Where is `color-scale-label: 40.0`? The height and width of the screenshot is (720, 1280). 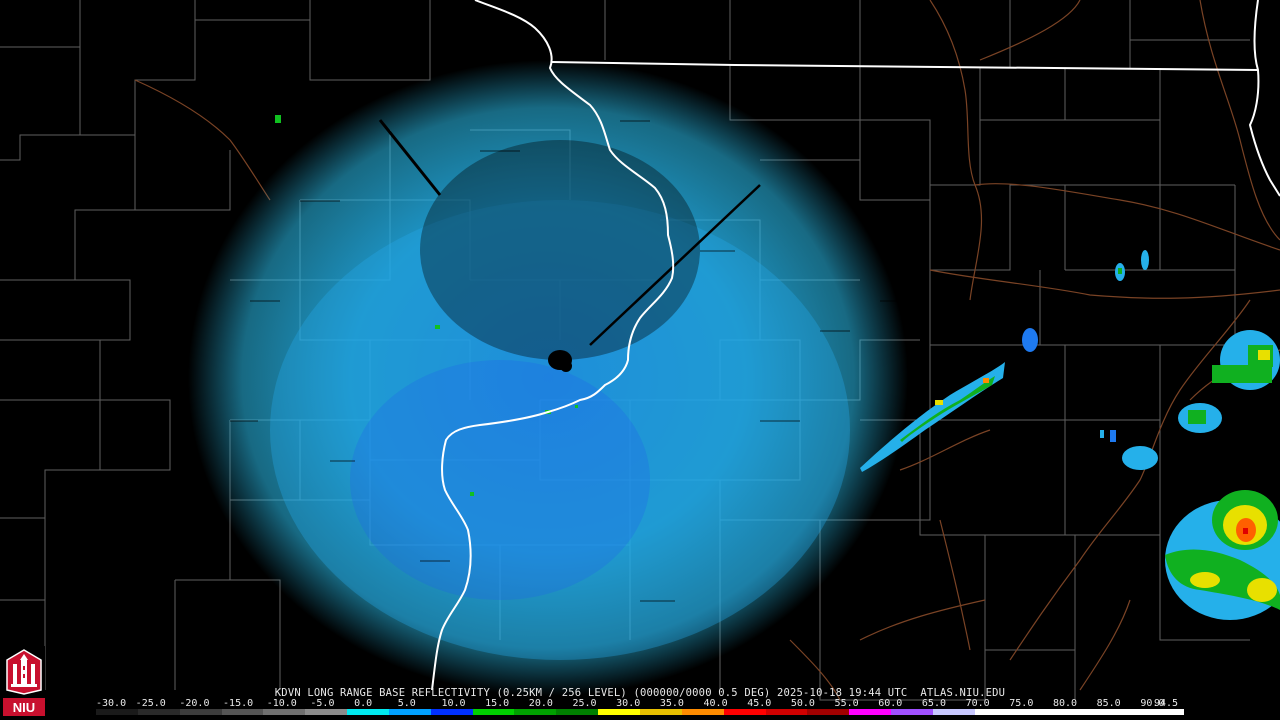 color-scale-label: 40.0 is located at coordinates (715, 703).